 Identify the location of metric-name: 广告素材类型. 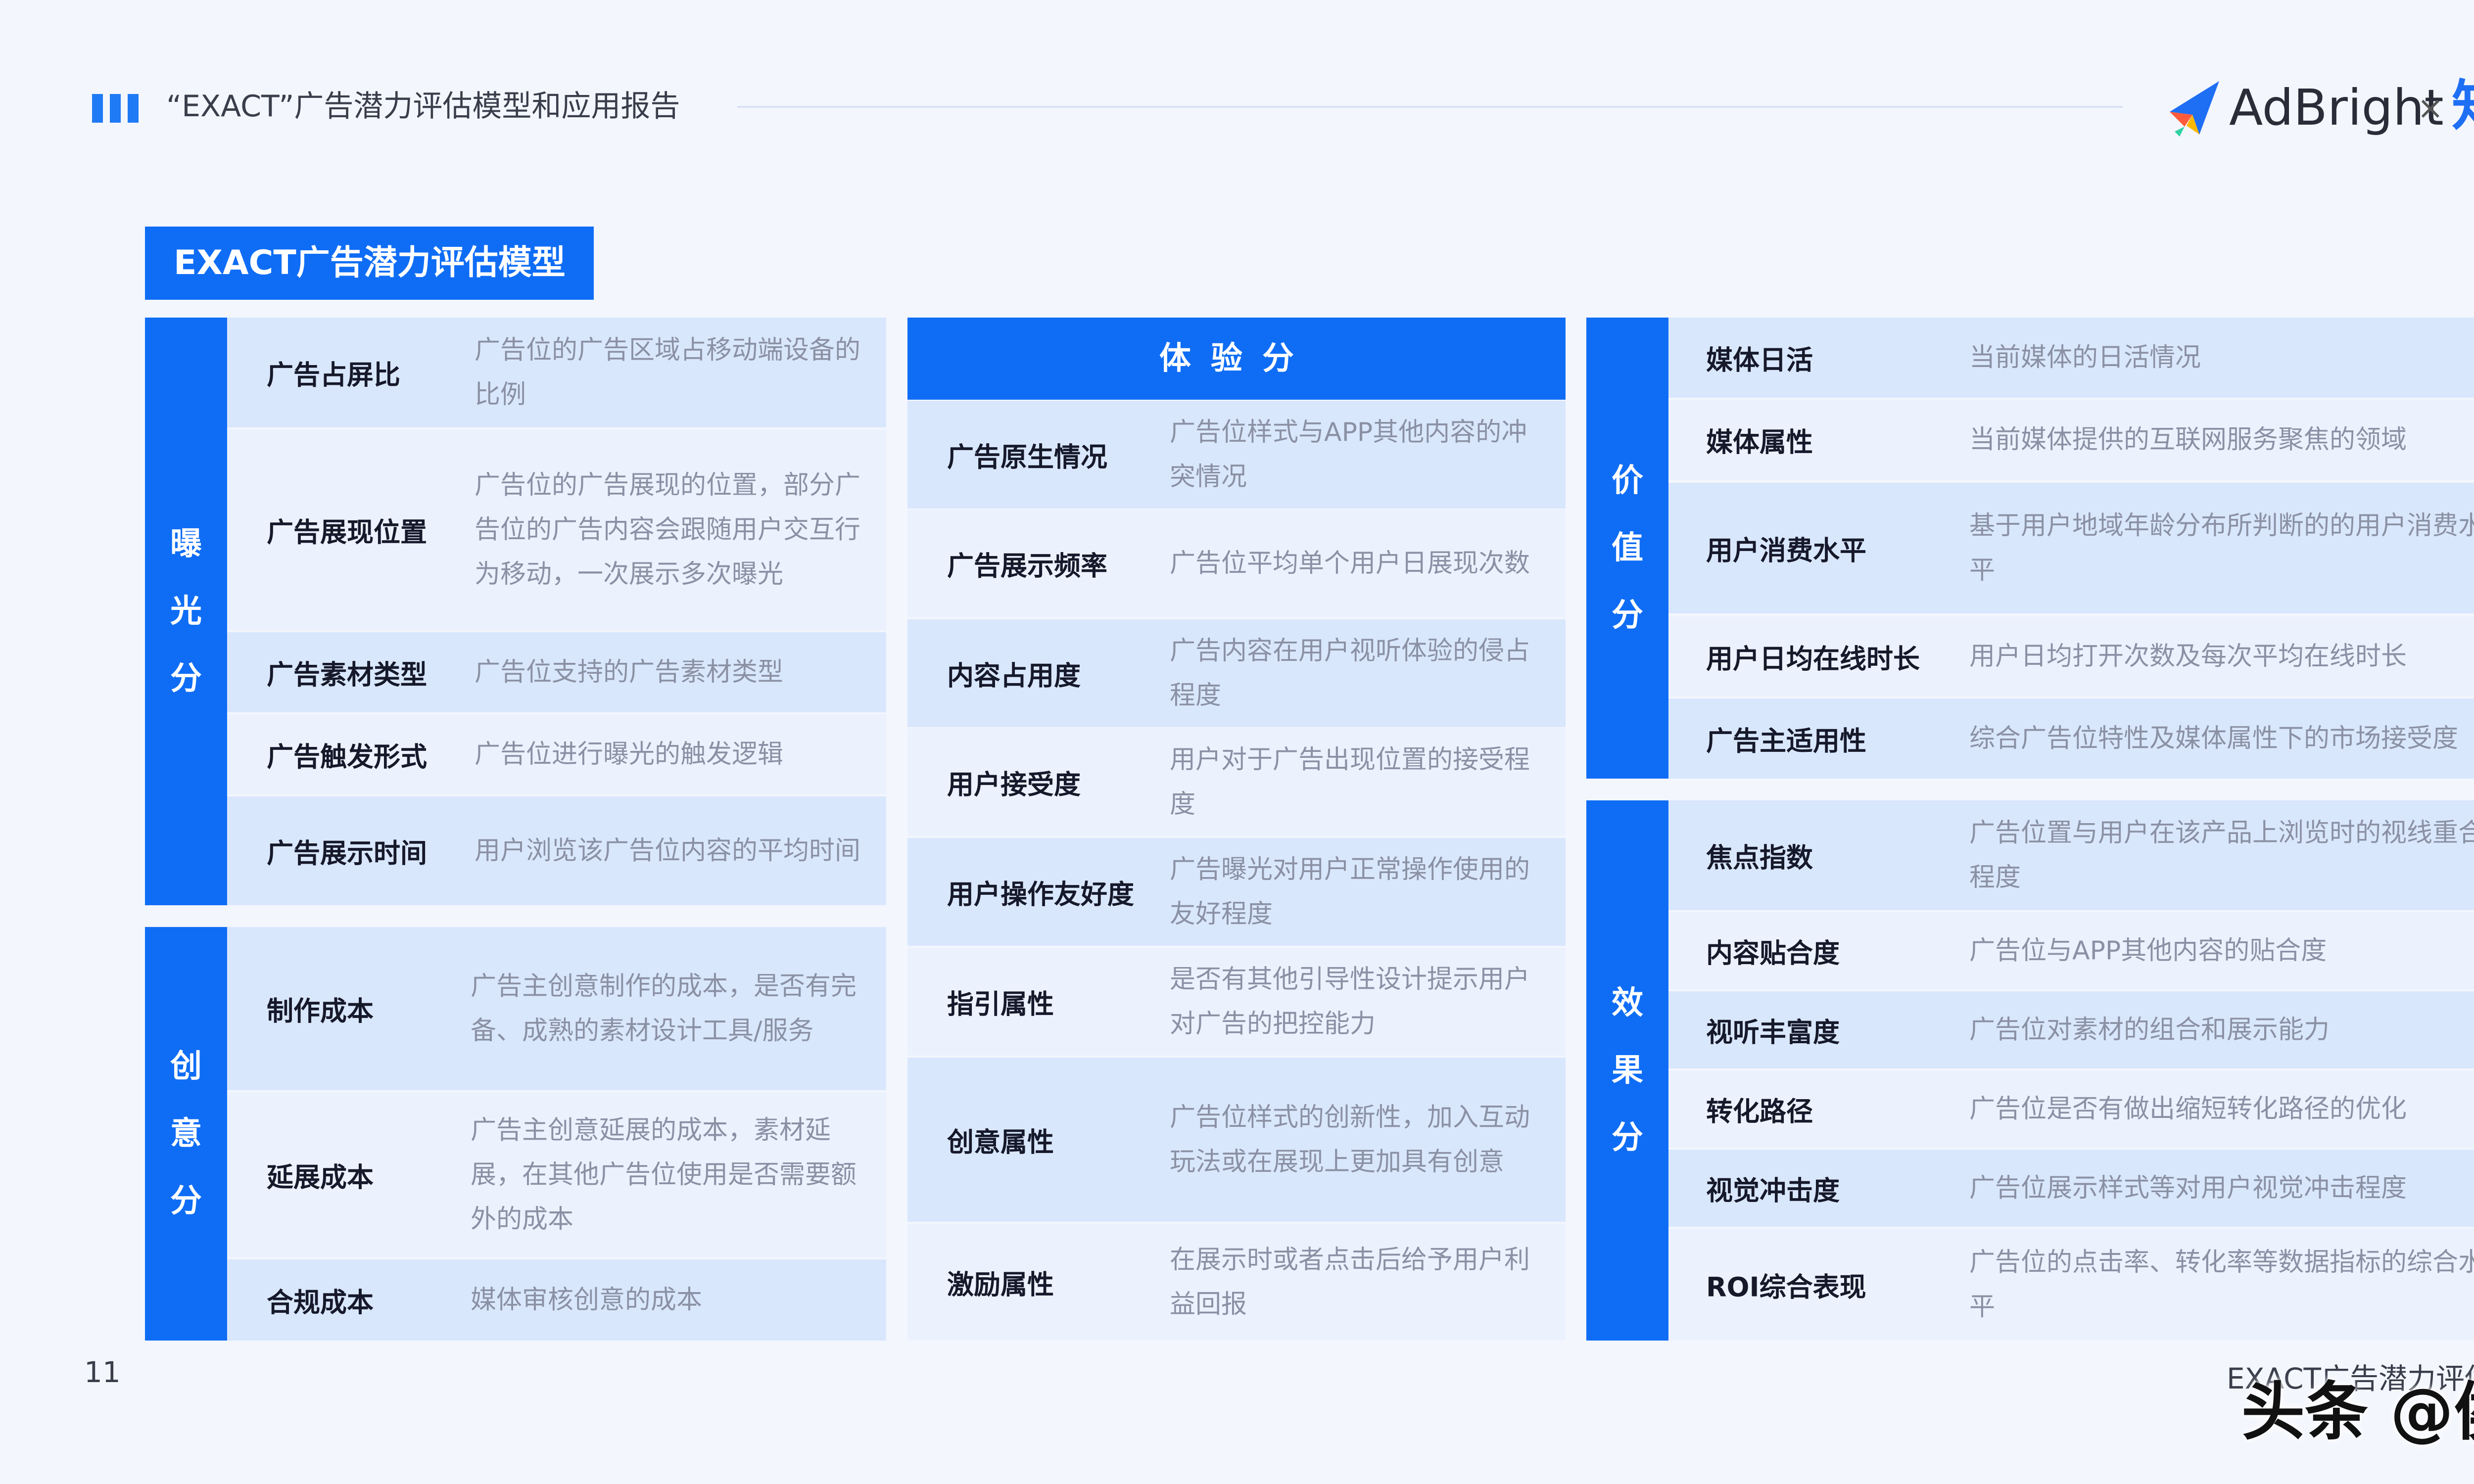
(347, 675).